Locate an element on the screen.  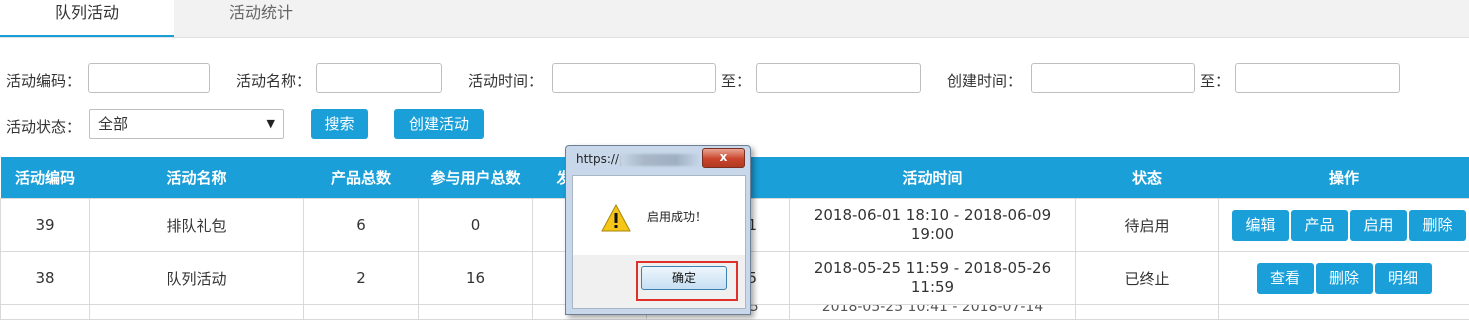
dialog-title-blur is located at coordinates (660, 160).